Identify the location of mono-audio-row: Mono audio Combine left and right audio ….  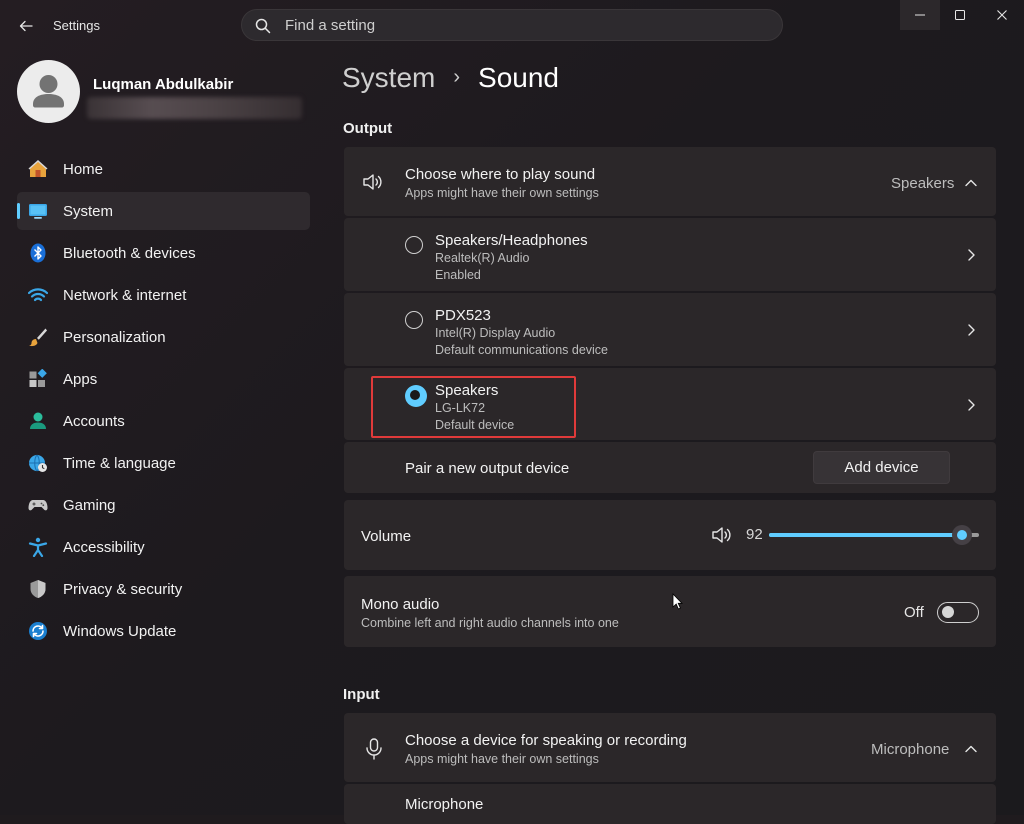
(670, 611).